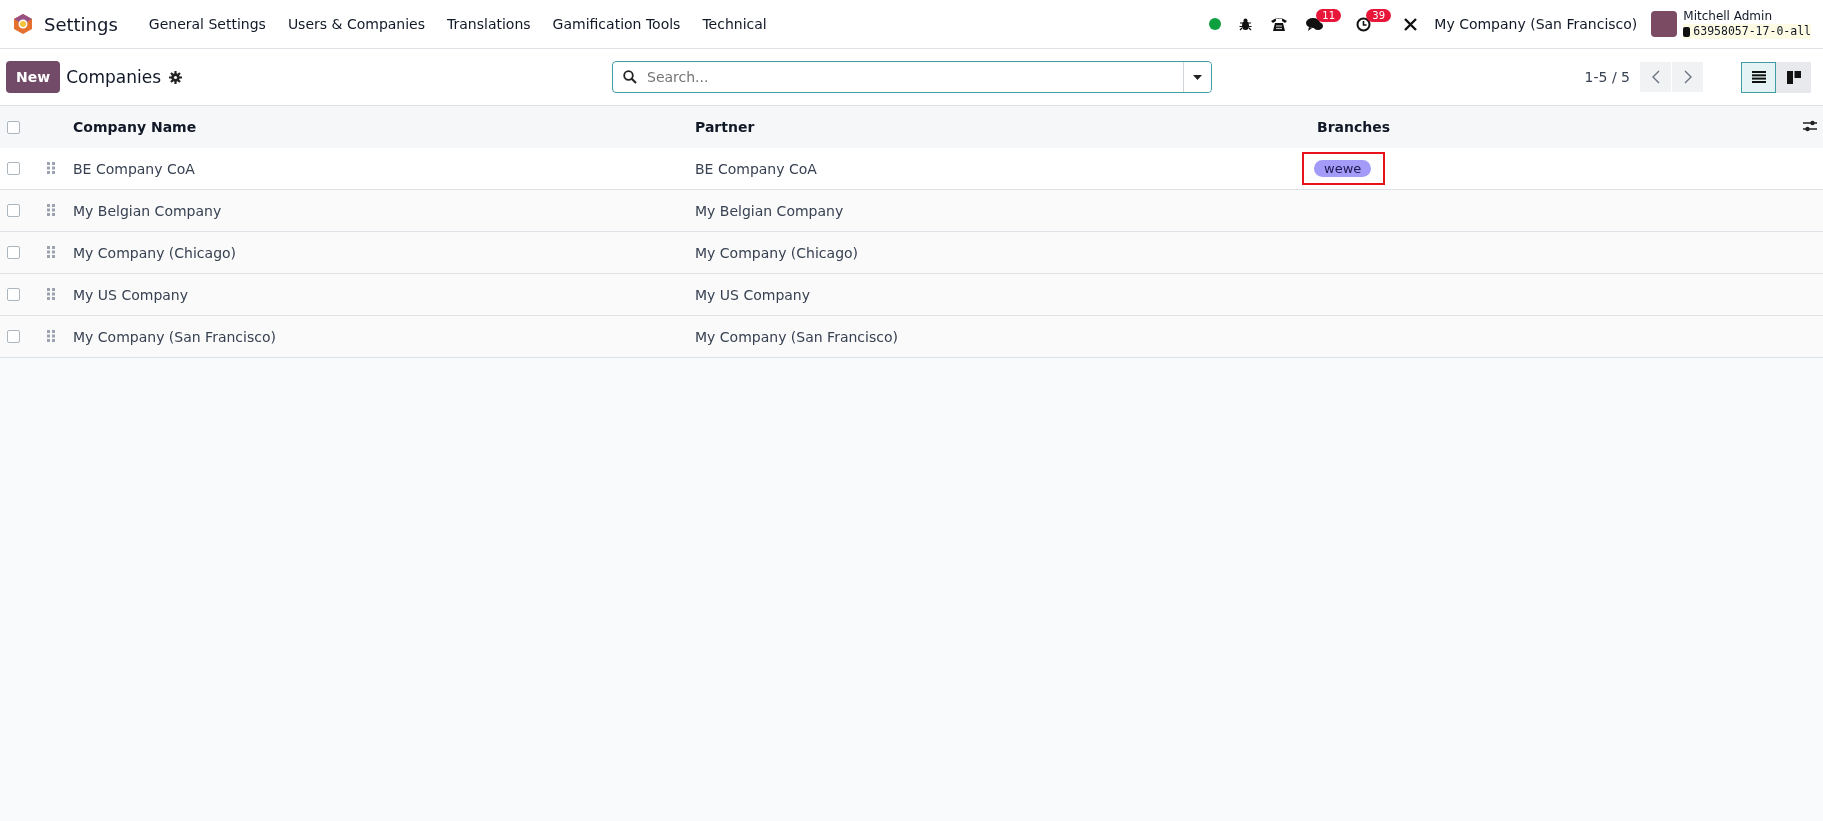 This screenshot has width=1823, height=821. Describe the element at coordinates (630, 77) in the screenshot. I see `search-icon` at that location.